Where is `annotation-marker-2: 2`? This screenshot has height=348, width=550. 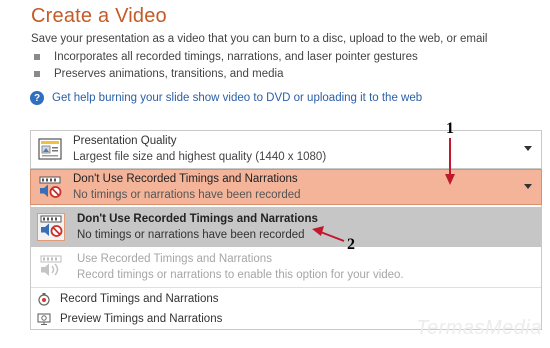 annotation-marker-2: 2 is located at coordinates (351, 244).